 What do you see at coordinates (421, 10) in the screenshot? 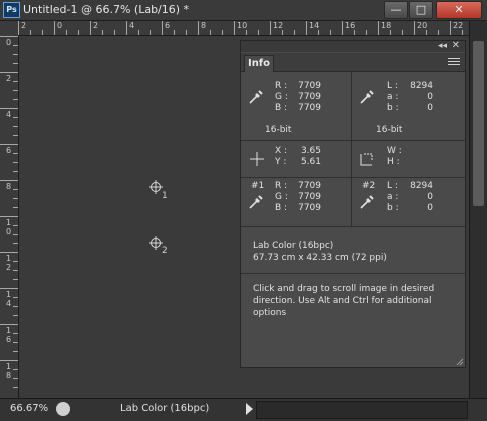
I see `maximize-button: □` at bounding box center [421, 10].